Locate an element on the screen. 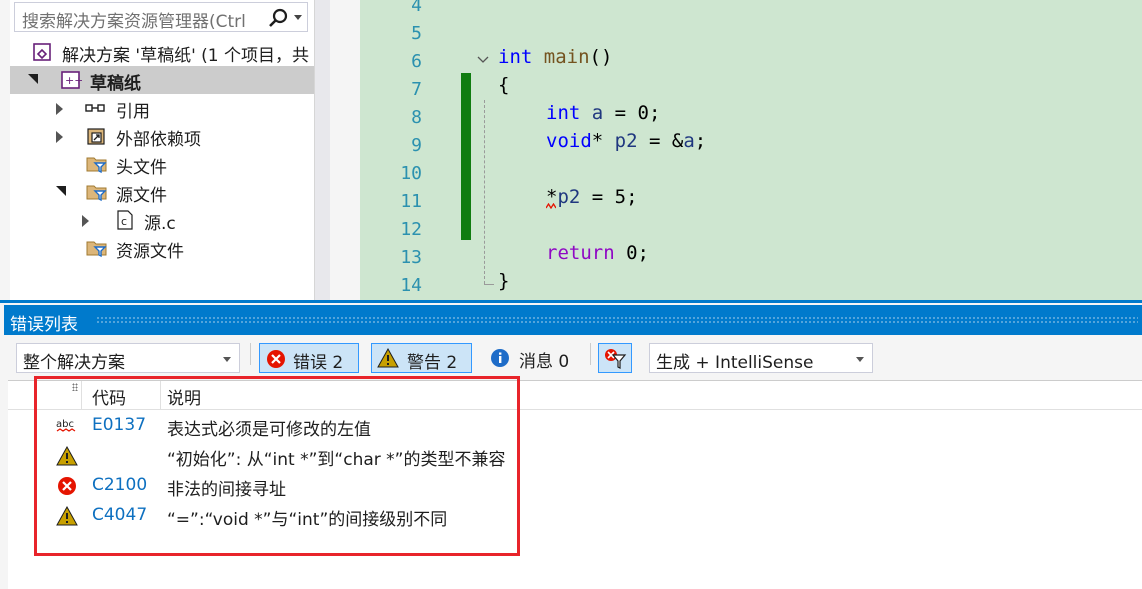 This screenshot has width=1142, height=589. line-number: 7 is located at coordinates (416, 89).